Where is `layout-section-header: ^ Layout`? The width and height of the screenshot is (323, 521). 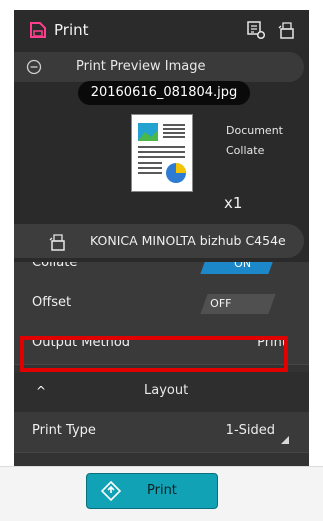
layout-section-header: ^ Layout is located at coordinates (161, 392).